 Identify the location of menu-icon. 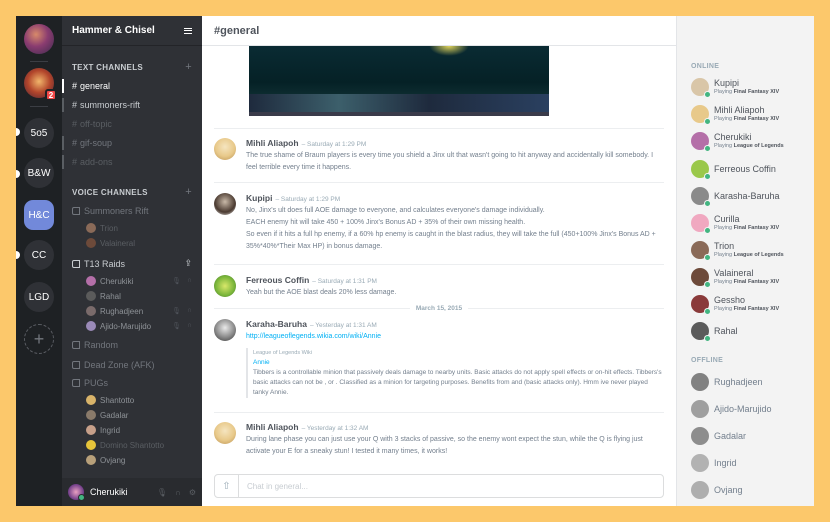
(188, 30).